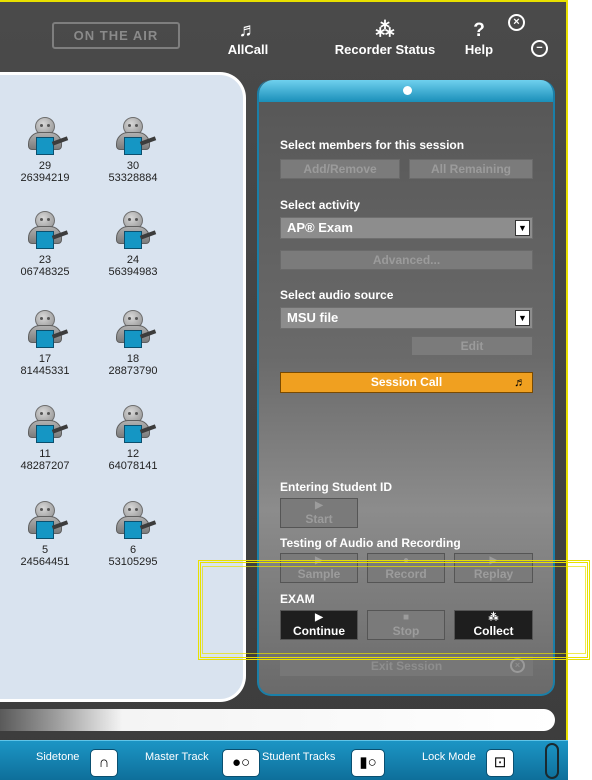 Image resolution: width=592 pixels, height=780 pixels. I want to click on student-seat: 17 81445331, so click(45, 343).